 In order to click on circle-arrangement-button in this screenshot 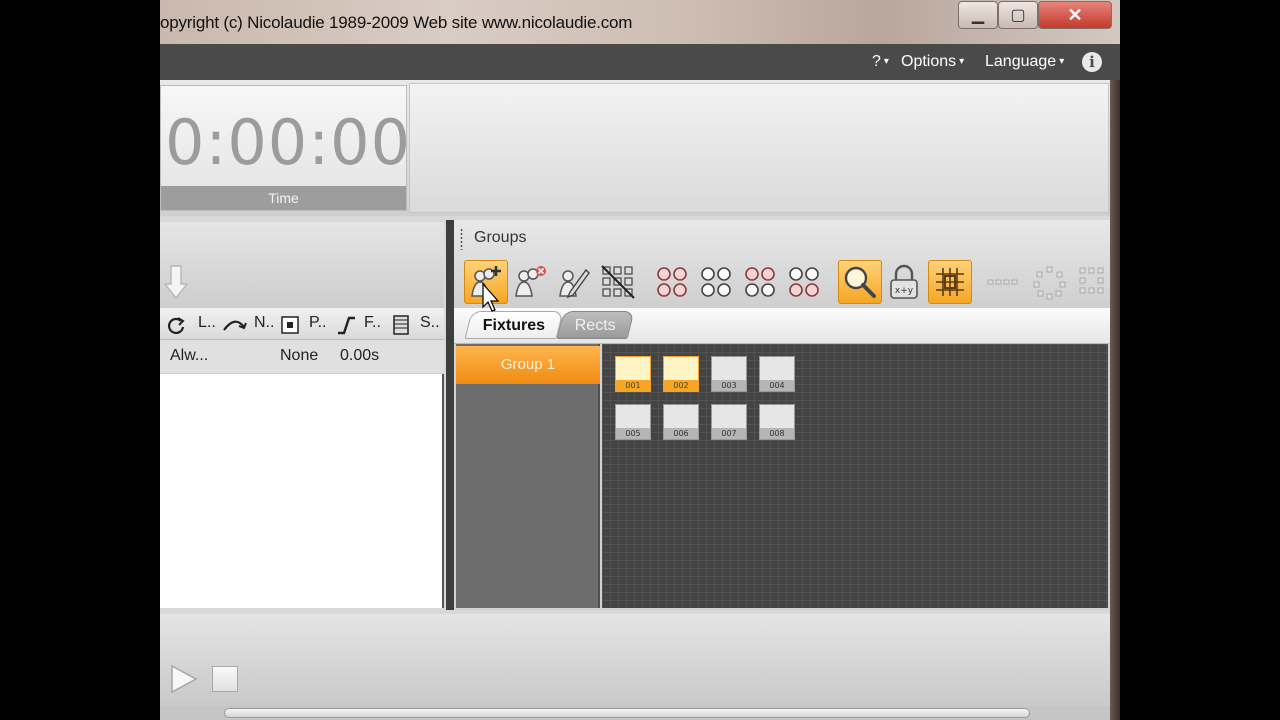, I will do `click(1050, 282)`.